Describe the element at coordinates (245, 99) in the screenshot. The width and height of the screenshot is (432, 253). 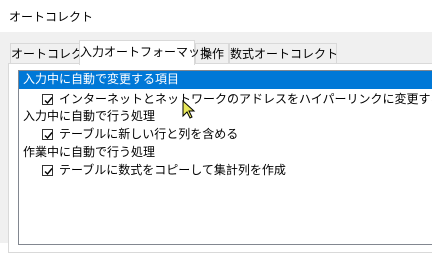
I see `list-item-label: インターネットとネットワークのアドレスをハイパーリンクに変更する` at that location.